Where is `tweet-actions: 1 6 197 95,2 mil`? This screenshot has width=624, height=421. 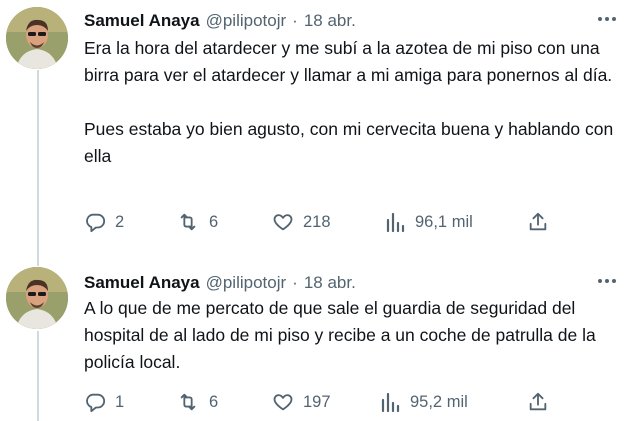
tweet-actions: 1 6 197 95,2 mil is located at coordinates (319, 402).